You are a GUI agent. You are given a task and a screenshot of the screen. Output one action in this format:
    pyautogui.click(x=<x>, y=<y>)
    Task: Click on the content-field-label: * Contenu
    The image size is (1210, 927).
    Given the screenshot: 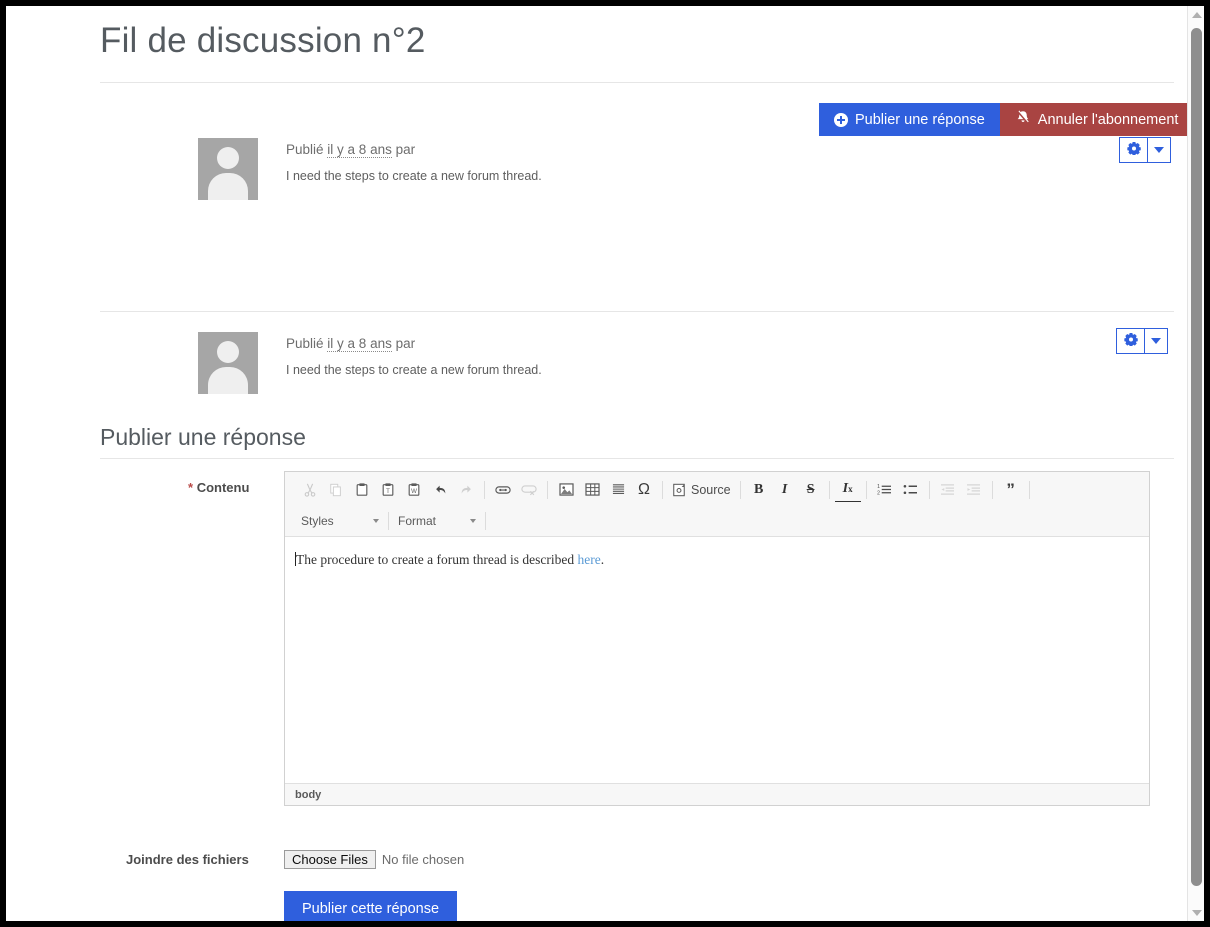 What is the action you would take?
    pyautogui.click(x=218, y=487)
    